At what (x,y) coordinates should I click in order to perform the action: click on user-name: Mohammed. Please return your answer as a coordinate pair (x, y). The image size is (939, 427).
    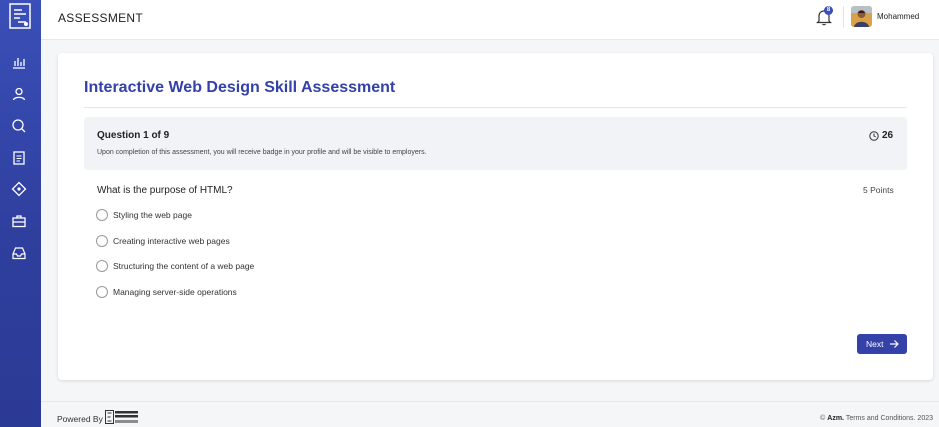
    Looking at the image, I should click on (898, 16).